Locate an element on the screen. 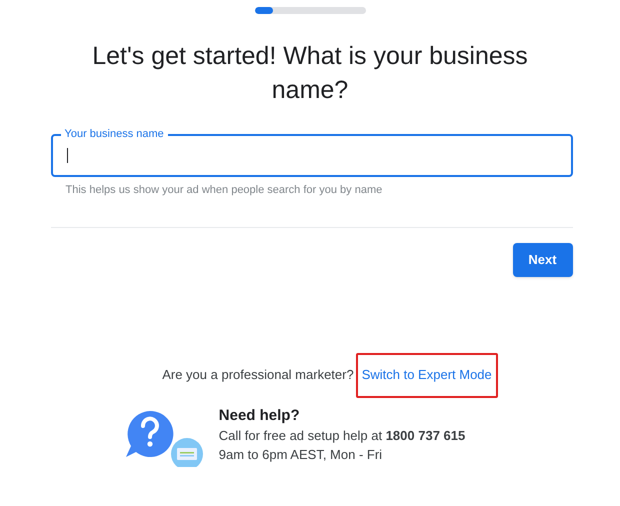 The image size is (620, 506). help-chat-icon is located at coordinates (164, 437).